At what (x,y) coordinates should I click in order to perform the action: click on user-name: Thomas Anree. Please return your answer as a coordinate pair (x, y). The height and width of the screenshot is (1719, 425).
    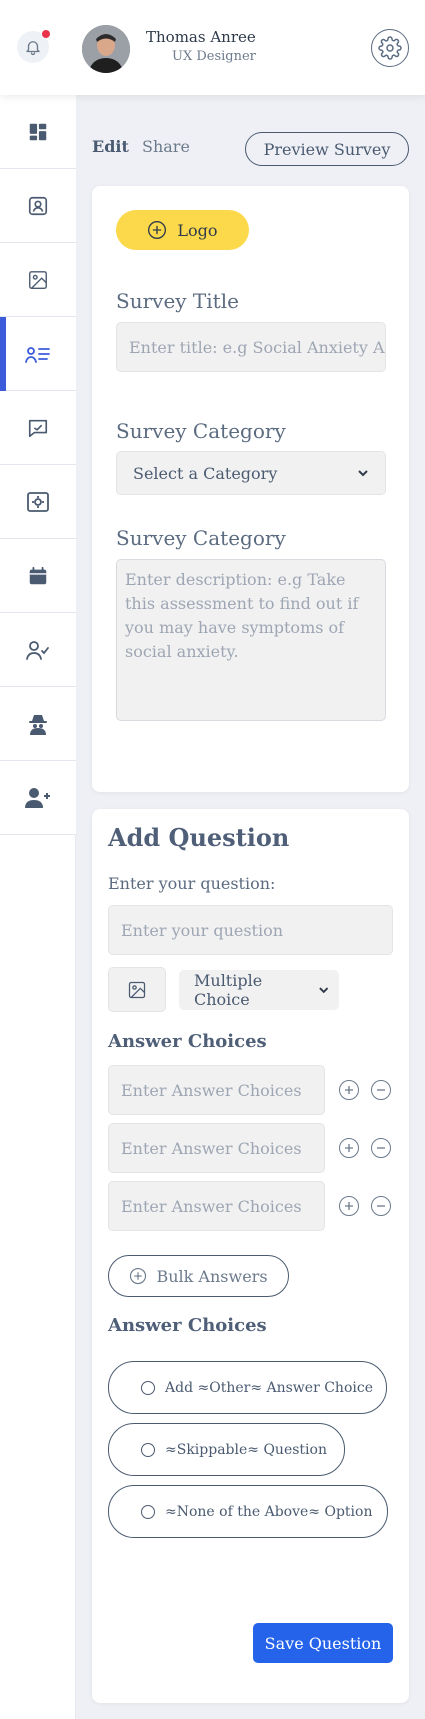
    Looking at the image, I should click on (201, 37).